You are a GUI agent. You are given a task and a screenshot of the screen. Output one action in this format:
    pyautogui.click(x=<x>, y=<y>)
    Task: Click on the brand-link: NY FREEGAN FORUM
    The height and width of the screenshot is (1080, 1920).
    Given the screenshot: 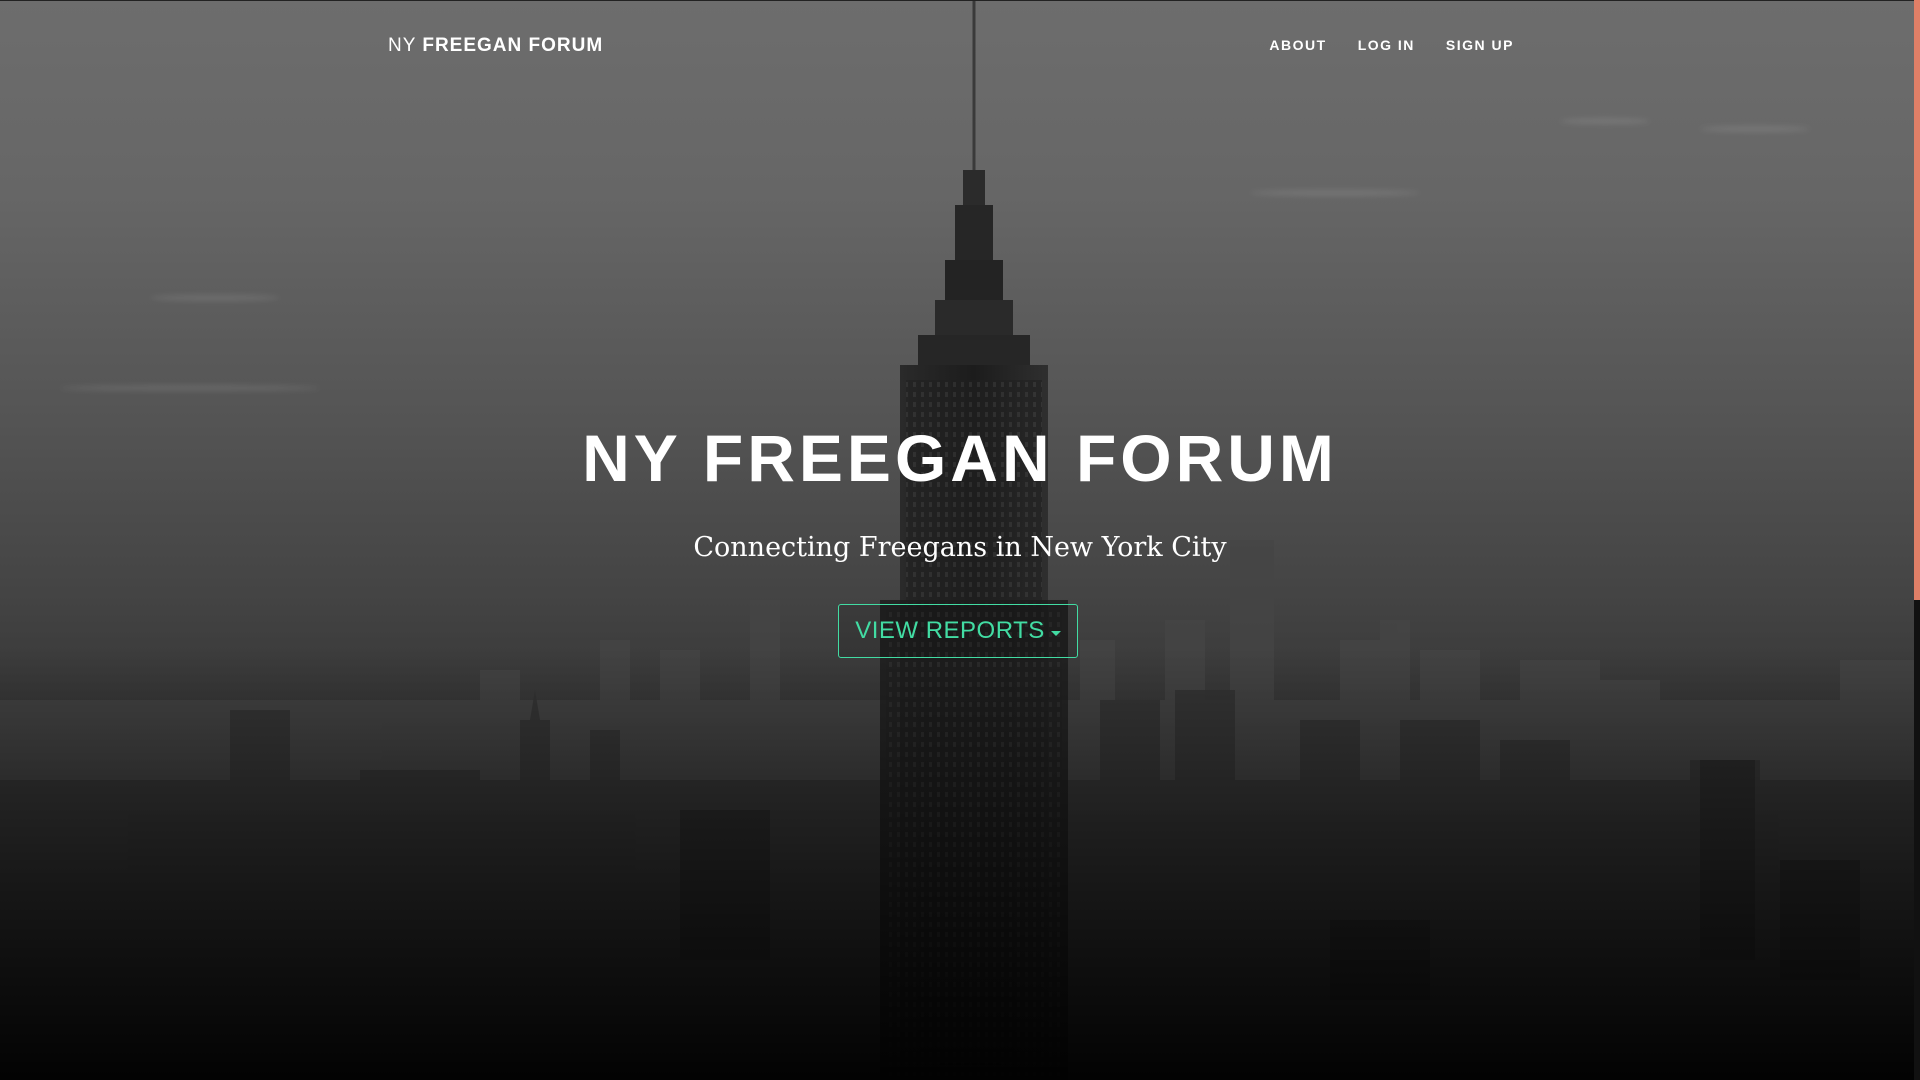 What is the action you would take?
    pyautogui.click(x=495, y=46)
    